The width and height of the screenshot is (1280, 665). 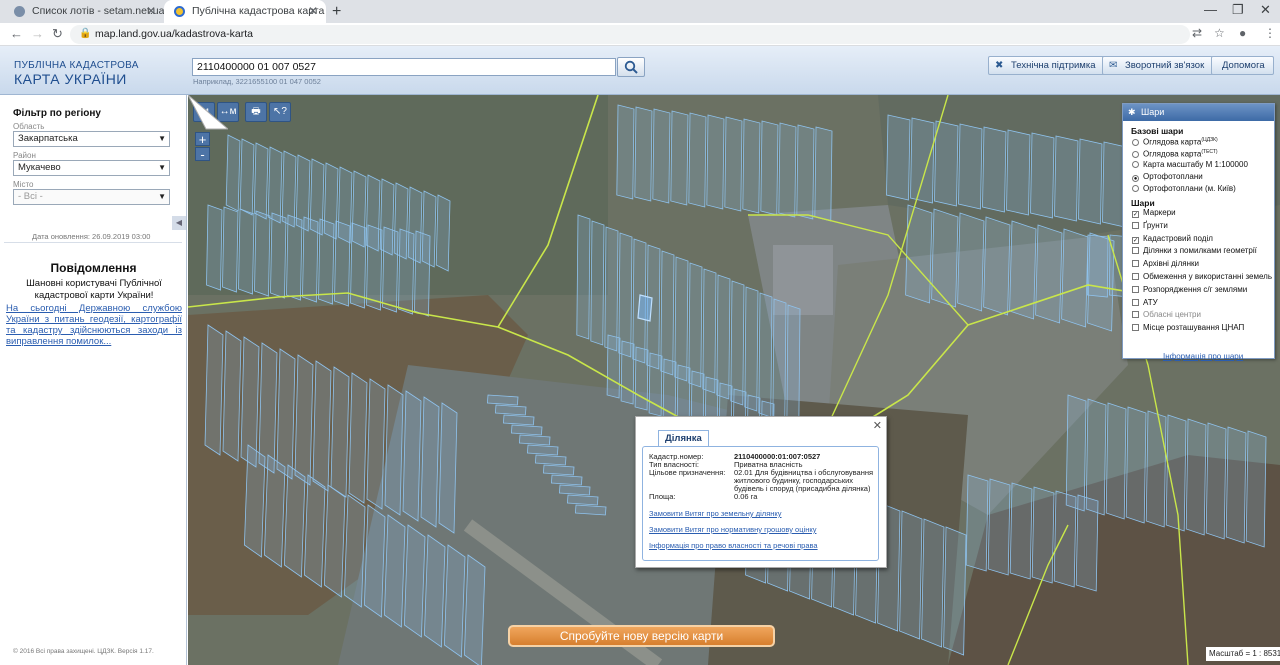 I want to click on overlay-layer-option: ✓ Кадастровий поділ, so click(x=1172, y=238).